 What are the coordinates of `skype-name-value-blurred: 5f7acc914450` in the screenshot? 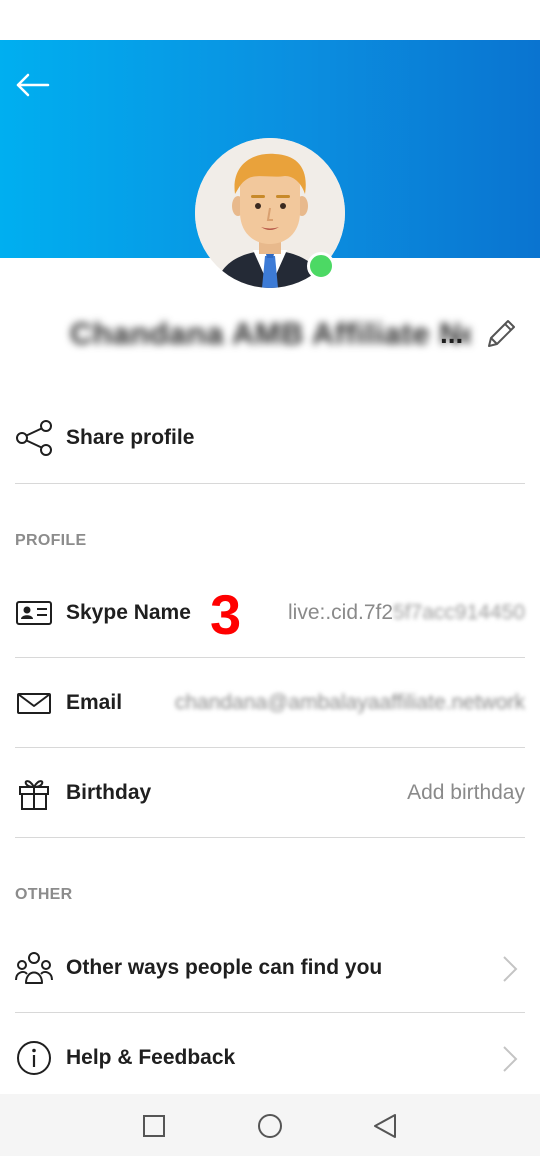 It's located at (459, 612).